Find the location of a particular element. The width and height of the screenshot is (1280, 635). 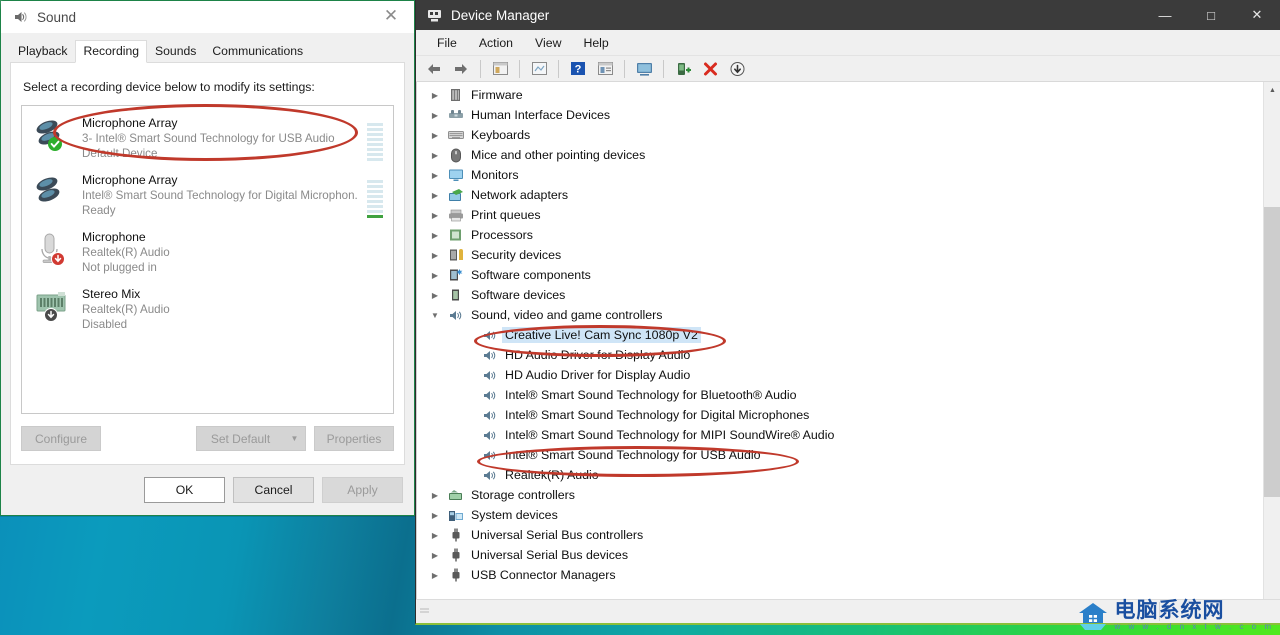

tree-item-label: Monitors is located at coordinates (495, 175).